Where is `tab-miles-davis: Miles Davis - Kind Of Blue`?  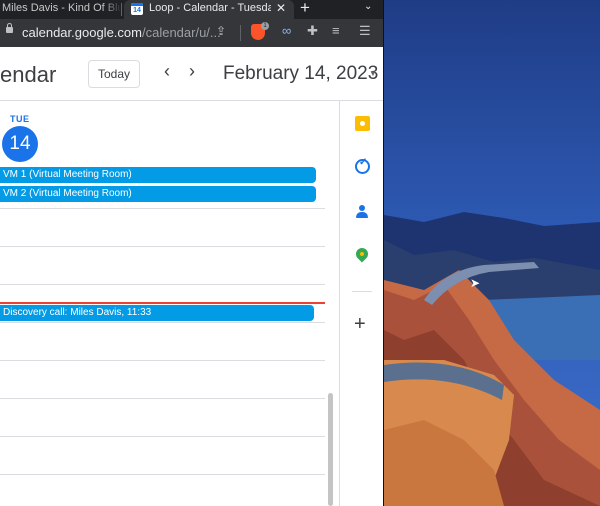 tab-miles-davis: Miles Davis - Kind Of Blue is located at coordinates (61, 9).